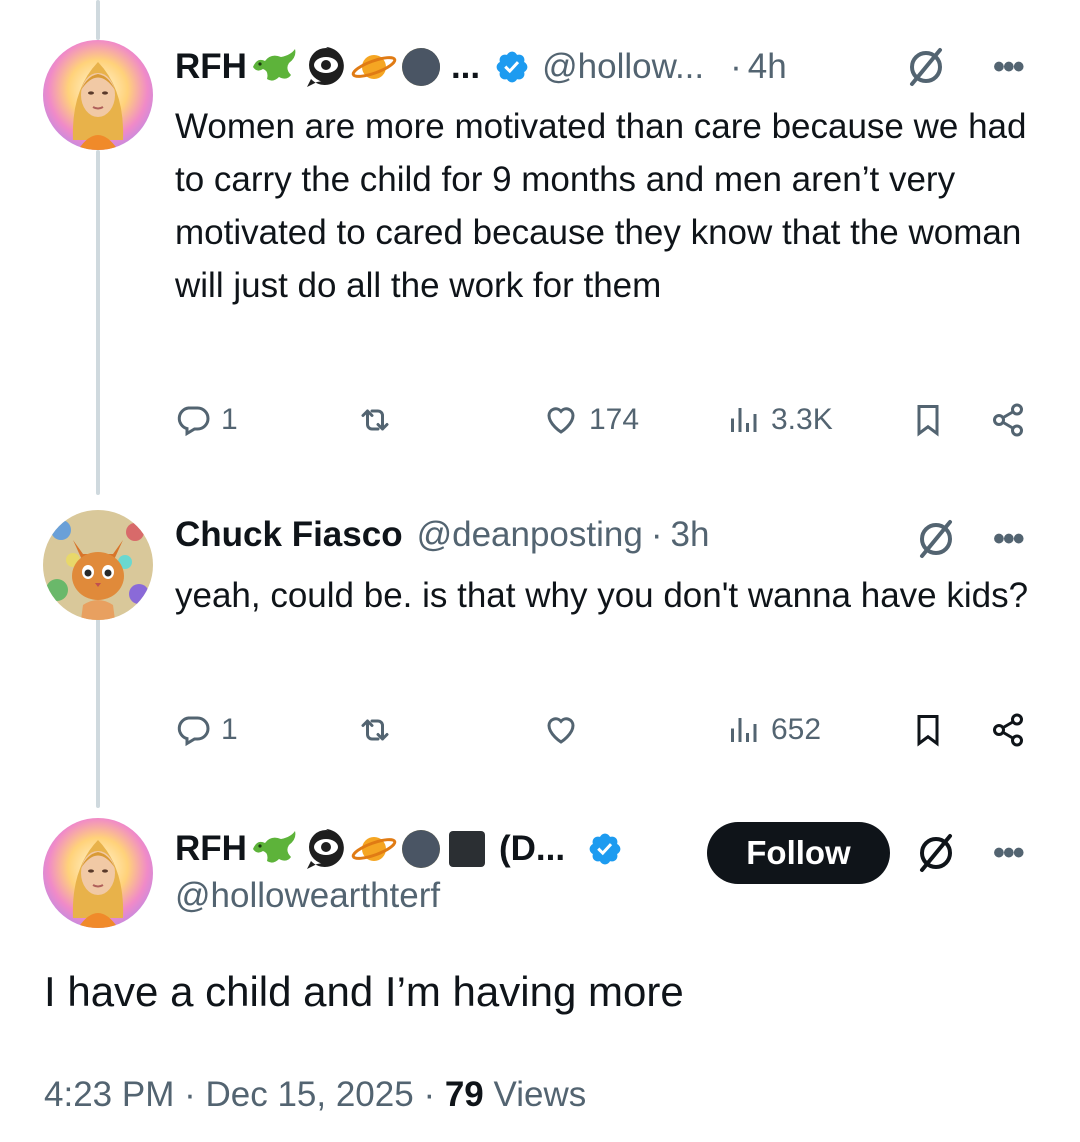 The height and width of the screenshot is (1142, 1080). I want to click on main-tweet-text: I have a child and I’m having more, so click(364, 991).